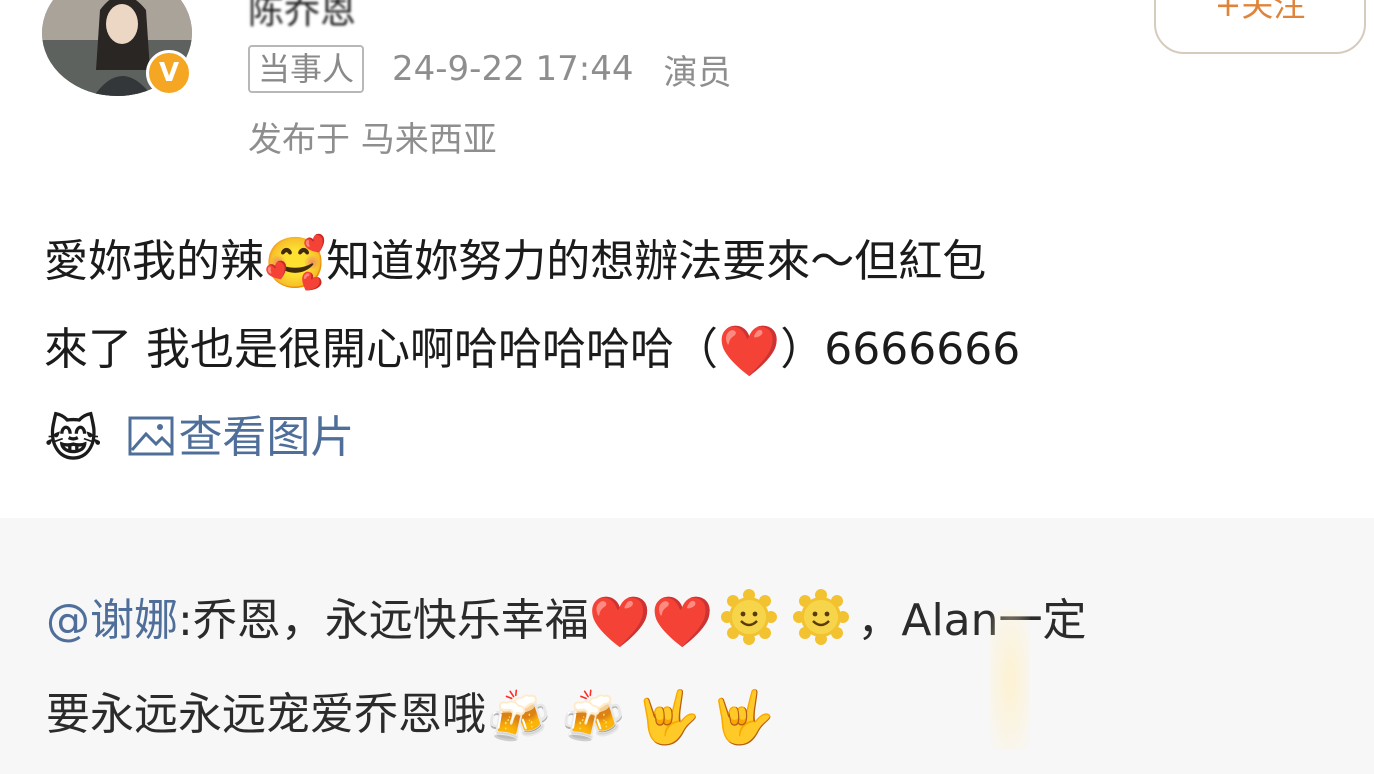 This screenshot has height=774, width=1374. I want to click on content-text: 來了 我也是很開心啊哈哈哈哈哈（, so click(381, 349).